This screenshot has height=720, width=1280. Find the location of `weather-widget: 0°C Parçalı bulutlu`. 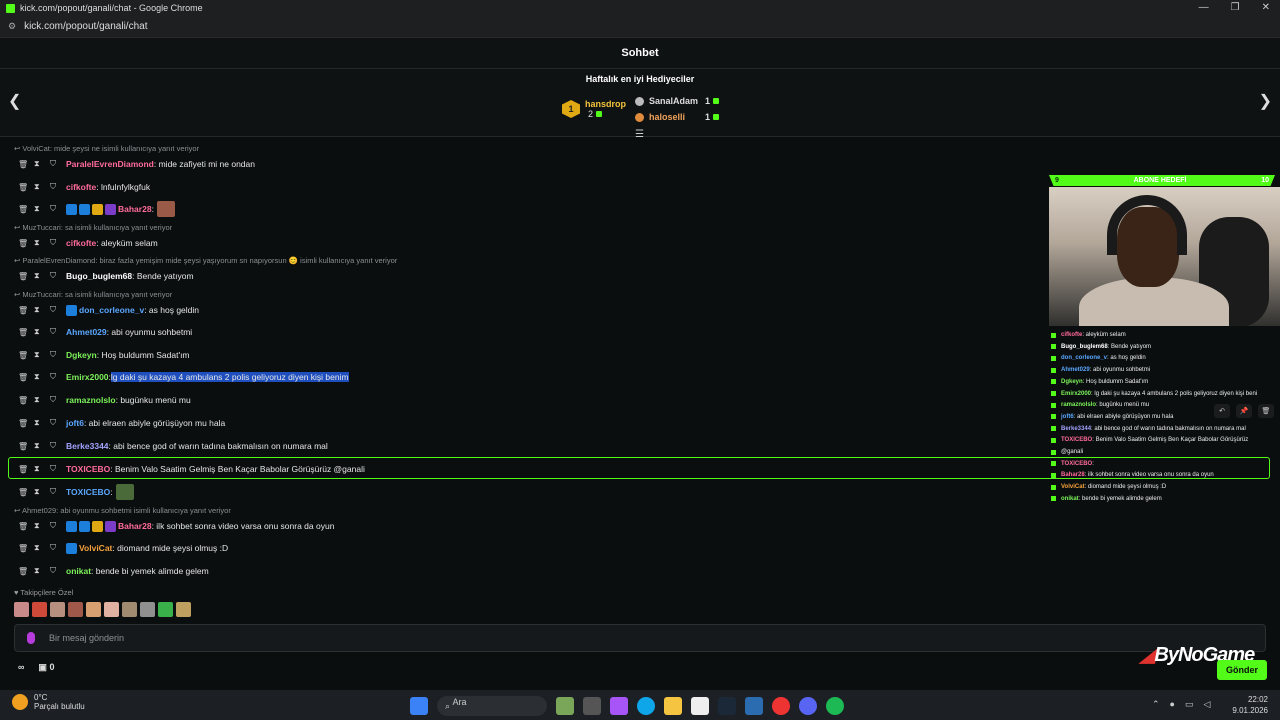

weather-widget: 0°C Parçalı bulutlu is located at coordinates (48, 702).